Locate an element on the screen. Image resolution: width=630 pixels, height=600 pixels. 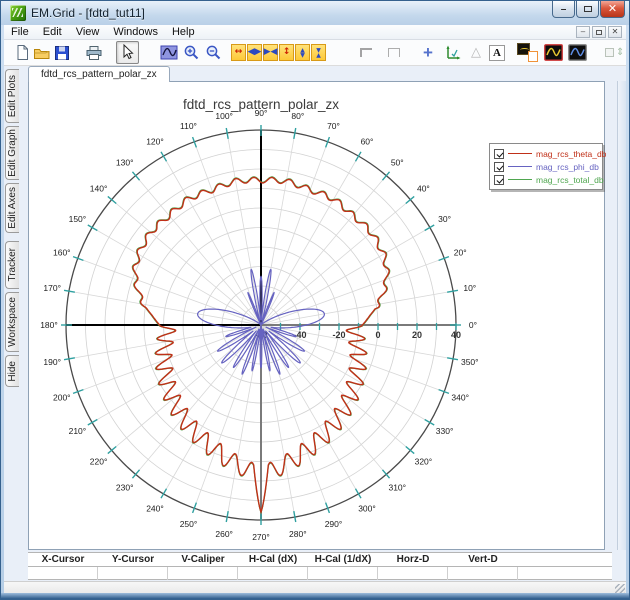
sidebar-tab-label: Edit Axes is located at coordinates (12, 208).